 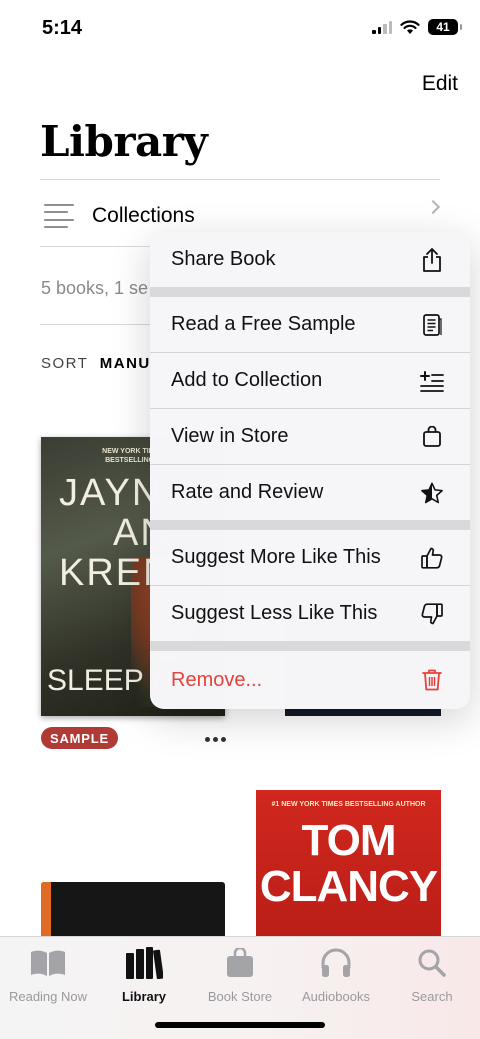 What do you see at coordinates (336, 963) in the screenshot?
I see `headphones-icon` at bounding box center [336, 963].